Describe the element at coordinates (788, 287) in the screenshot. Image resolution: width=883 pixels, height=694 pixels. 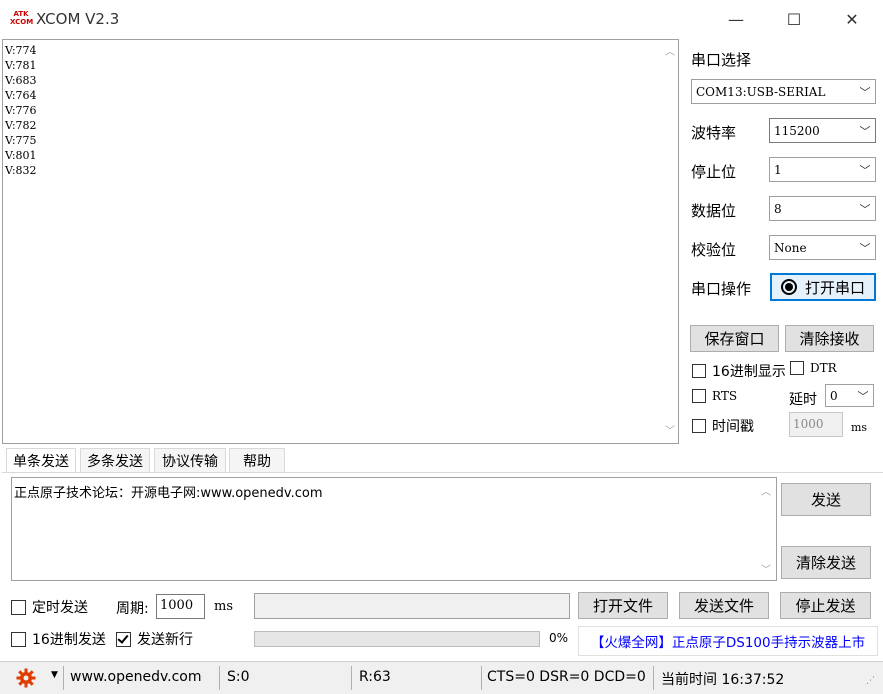
I see `record-icon` at that location.